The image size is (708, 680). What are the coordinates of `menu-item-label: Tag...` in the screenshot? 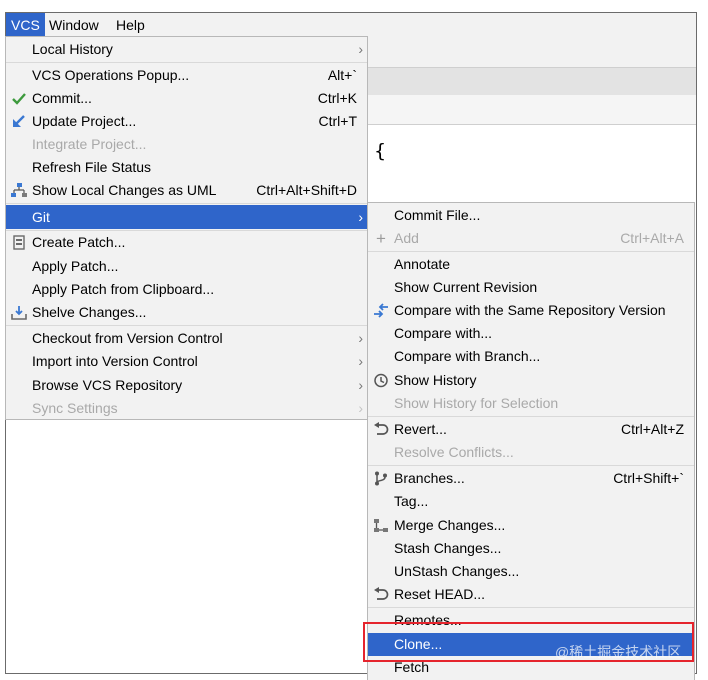 It's located at (411, 501).